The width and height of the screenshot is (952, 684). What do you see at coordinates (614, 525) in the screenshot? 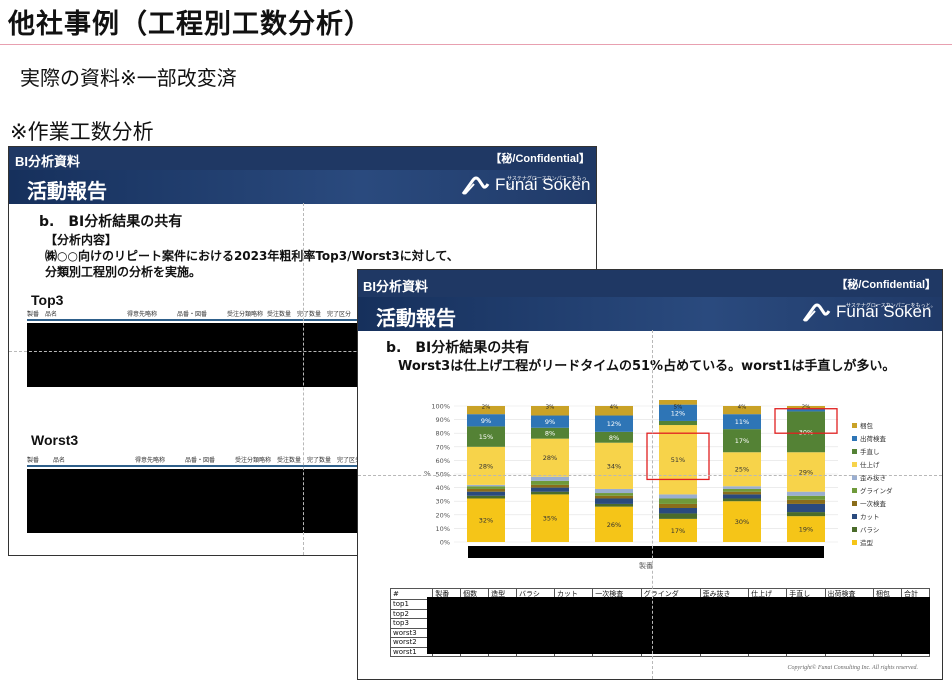
I see `data-label: 26%` at bounding box center [614, 525].